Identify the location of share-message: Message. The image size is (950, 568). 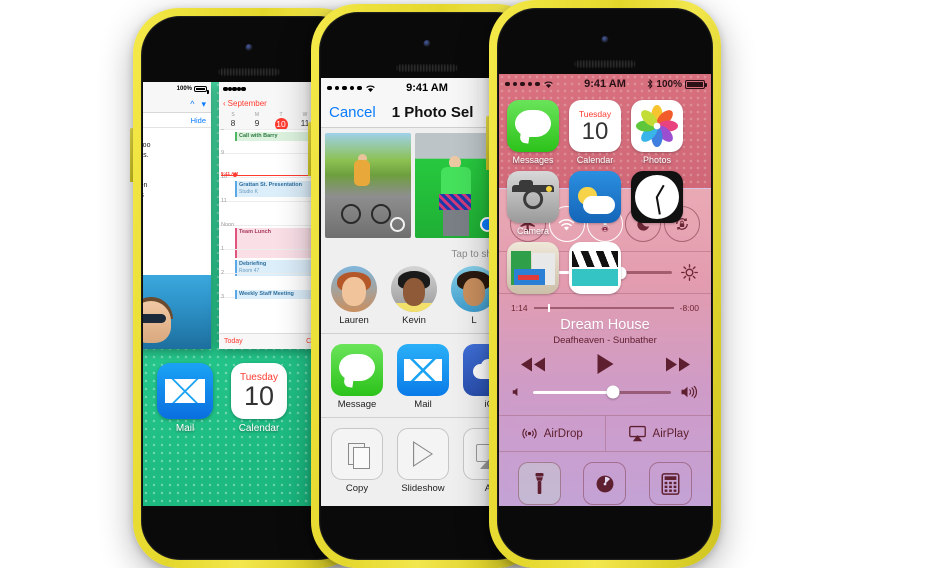
(357, 377).